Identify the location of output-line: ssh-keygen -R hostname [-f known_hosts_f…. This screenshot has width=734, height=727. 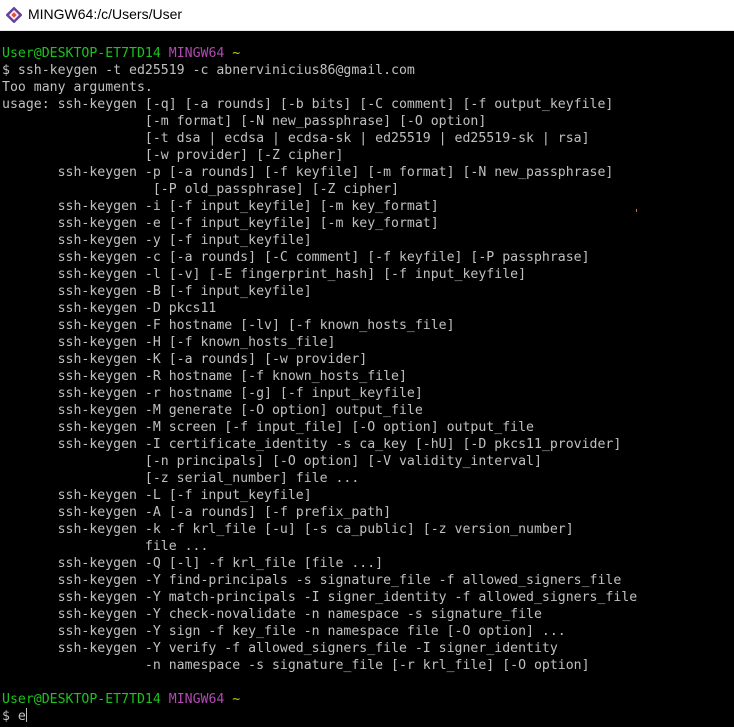
(204, 376).